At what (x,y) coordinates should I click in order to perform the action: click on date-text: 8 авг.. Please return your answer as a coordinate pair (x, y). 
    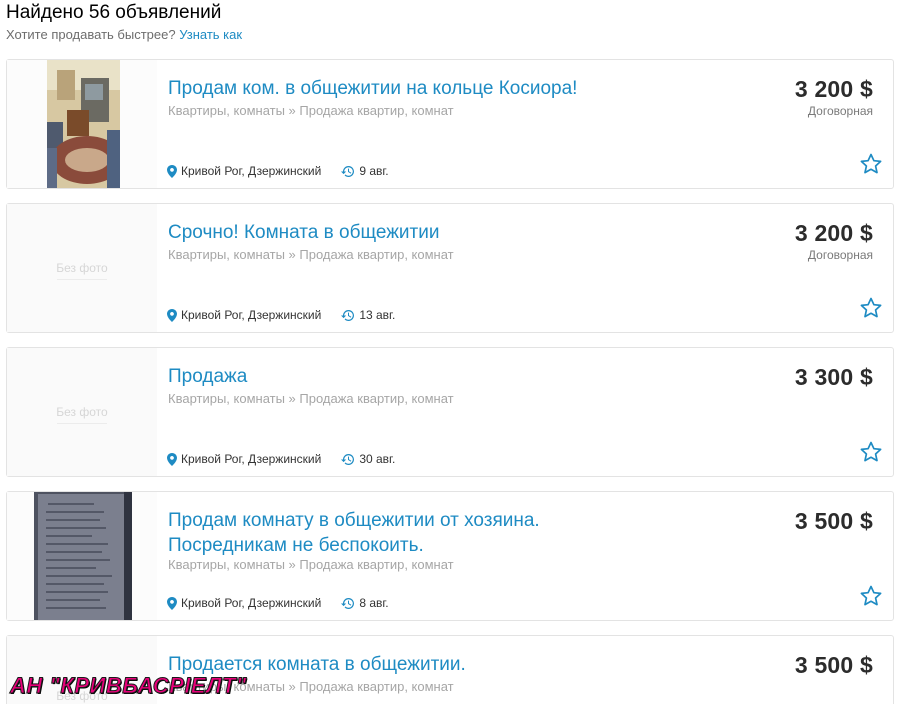
    Looking at the image, I should click on (374, 603).